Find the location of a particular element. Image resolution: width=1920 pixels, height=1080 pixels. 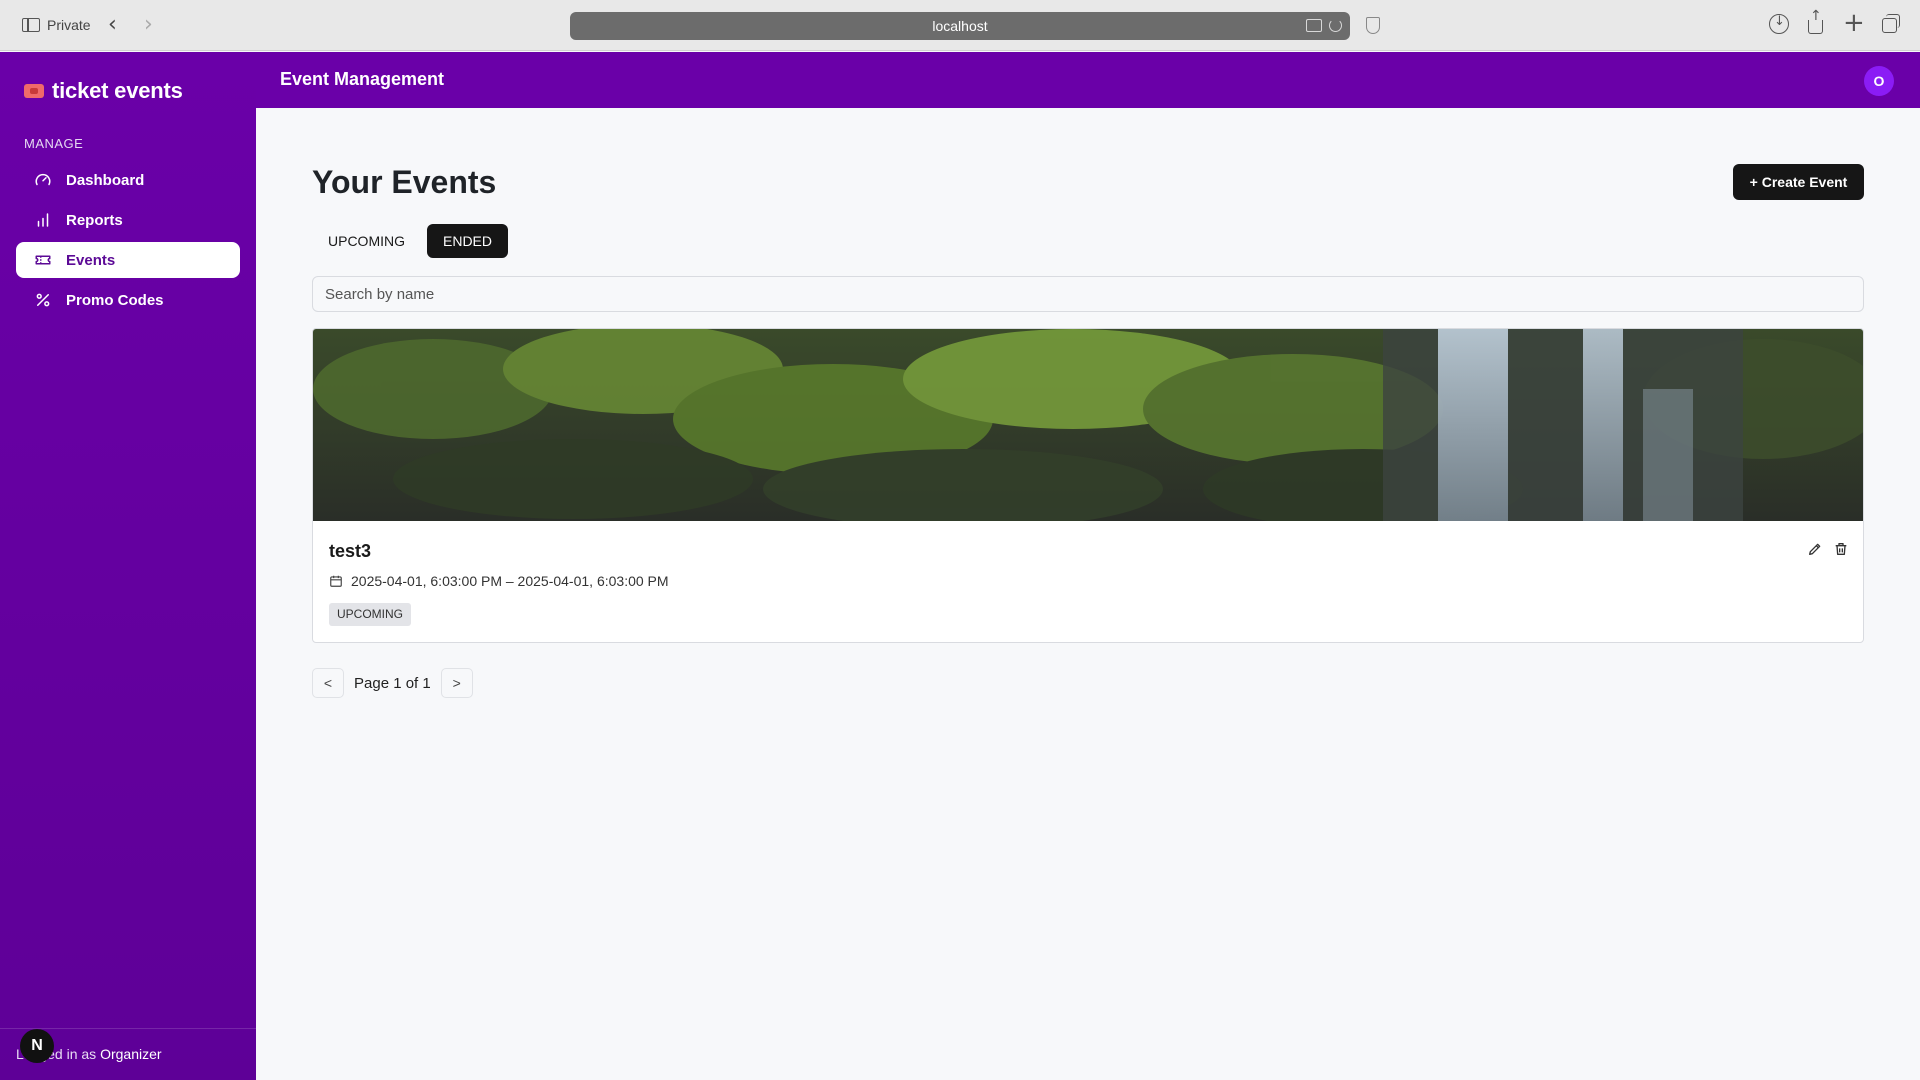

prev-page-button: < is located at coordinates (328, 683).